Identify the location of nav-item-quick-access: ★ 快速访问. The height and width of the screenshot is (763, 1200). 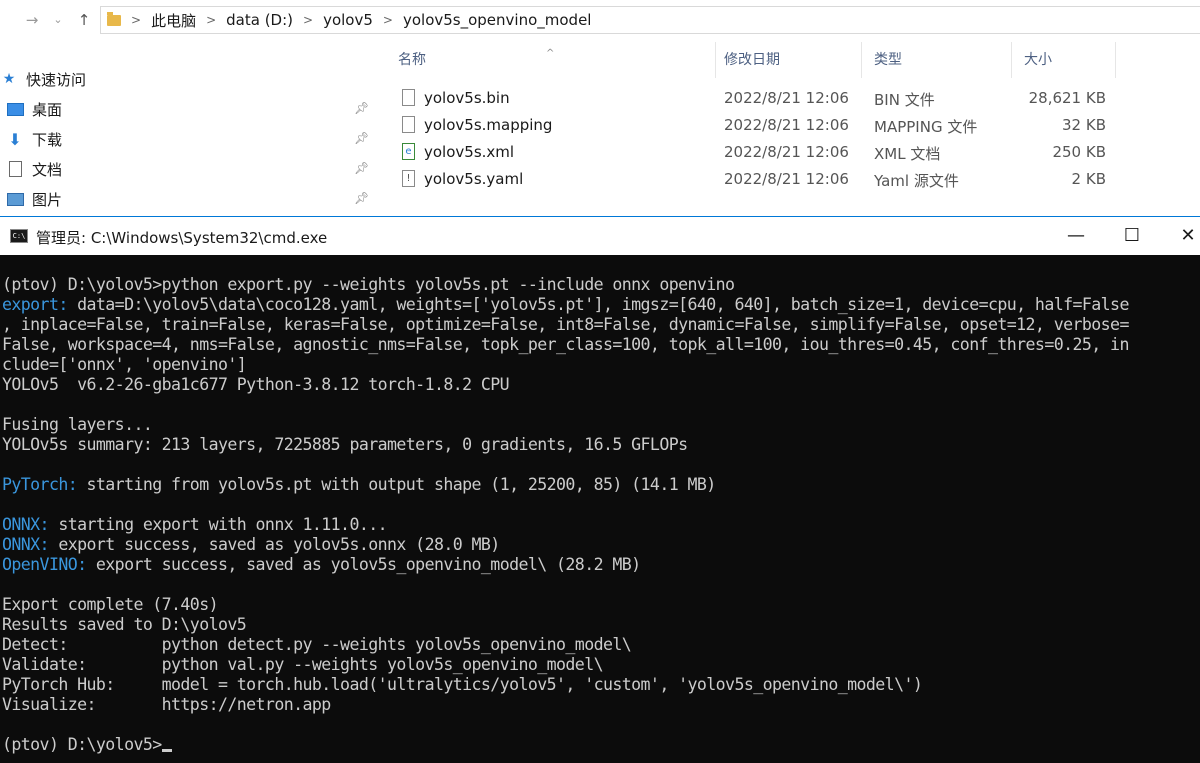
(188, 79).